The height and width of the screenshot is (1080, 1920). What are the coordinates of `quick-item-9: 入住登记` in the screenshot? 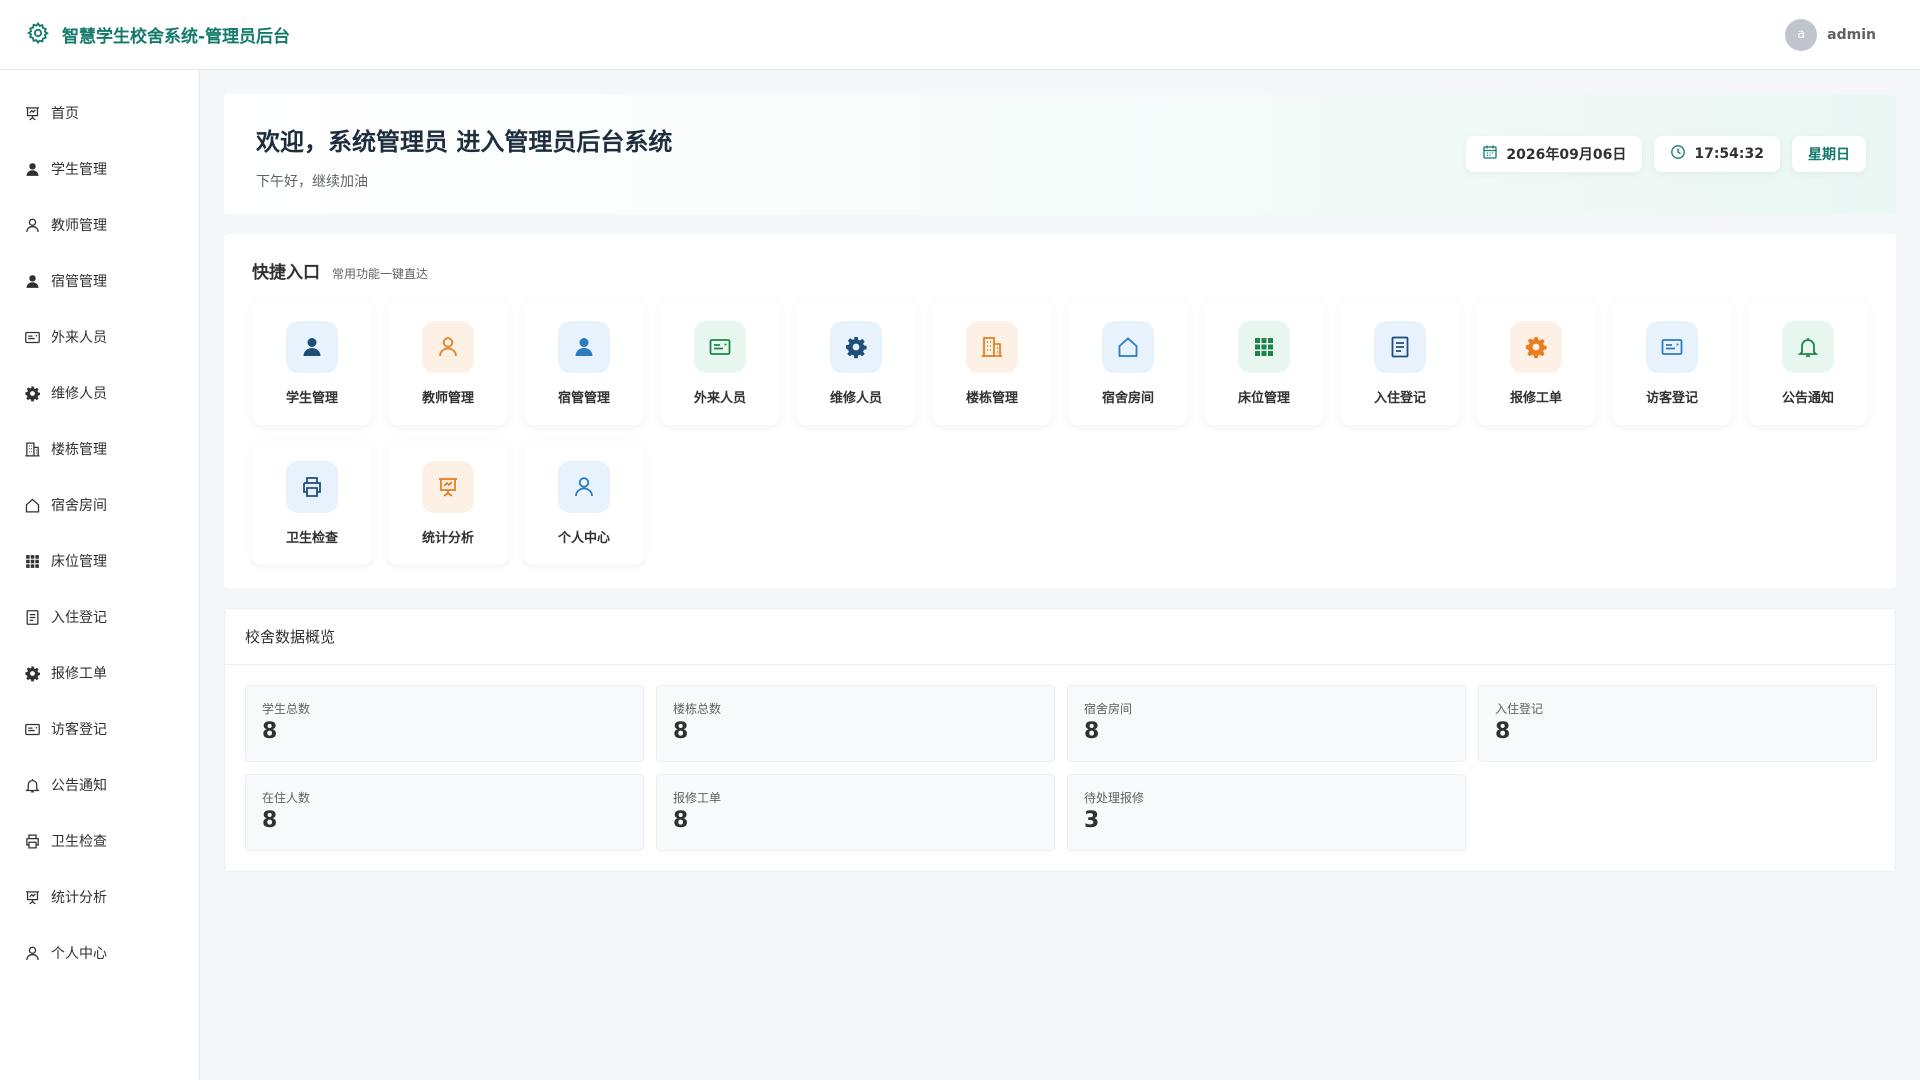 It's located at (1400, 363).